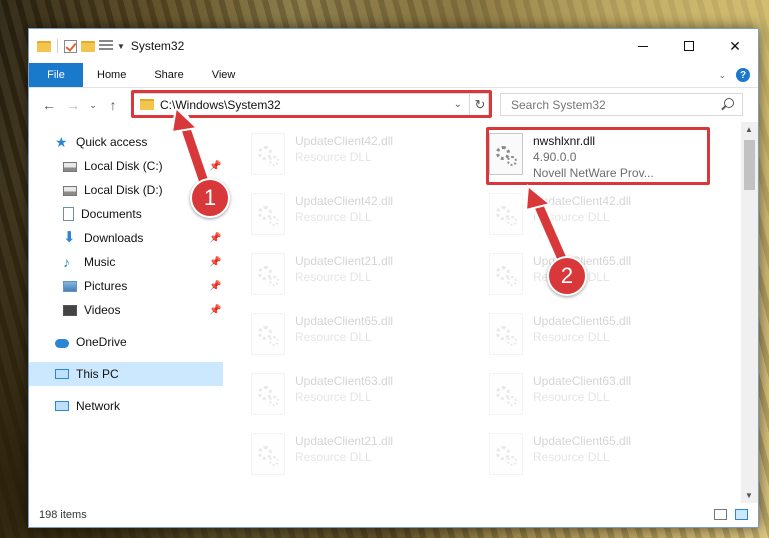 Image resolution: width=769 pixels, height=538 pixels. What do you see at coordinates (157, 46) in the screenshot?
I see `window-title: System32` at bounding box center [157, 46].